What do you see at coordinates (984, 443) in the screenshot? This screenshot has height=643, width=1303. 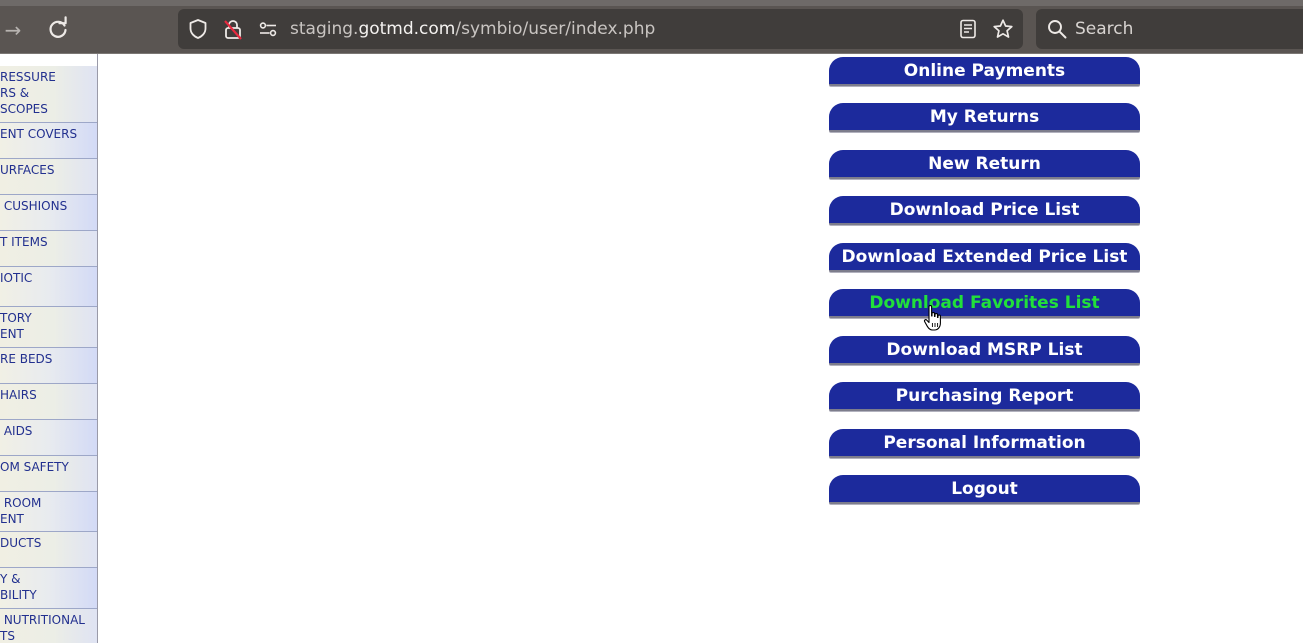 I see `personal-information-button: Personal Information` at bounding box center [984, 443].